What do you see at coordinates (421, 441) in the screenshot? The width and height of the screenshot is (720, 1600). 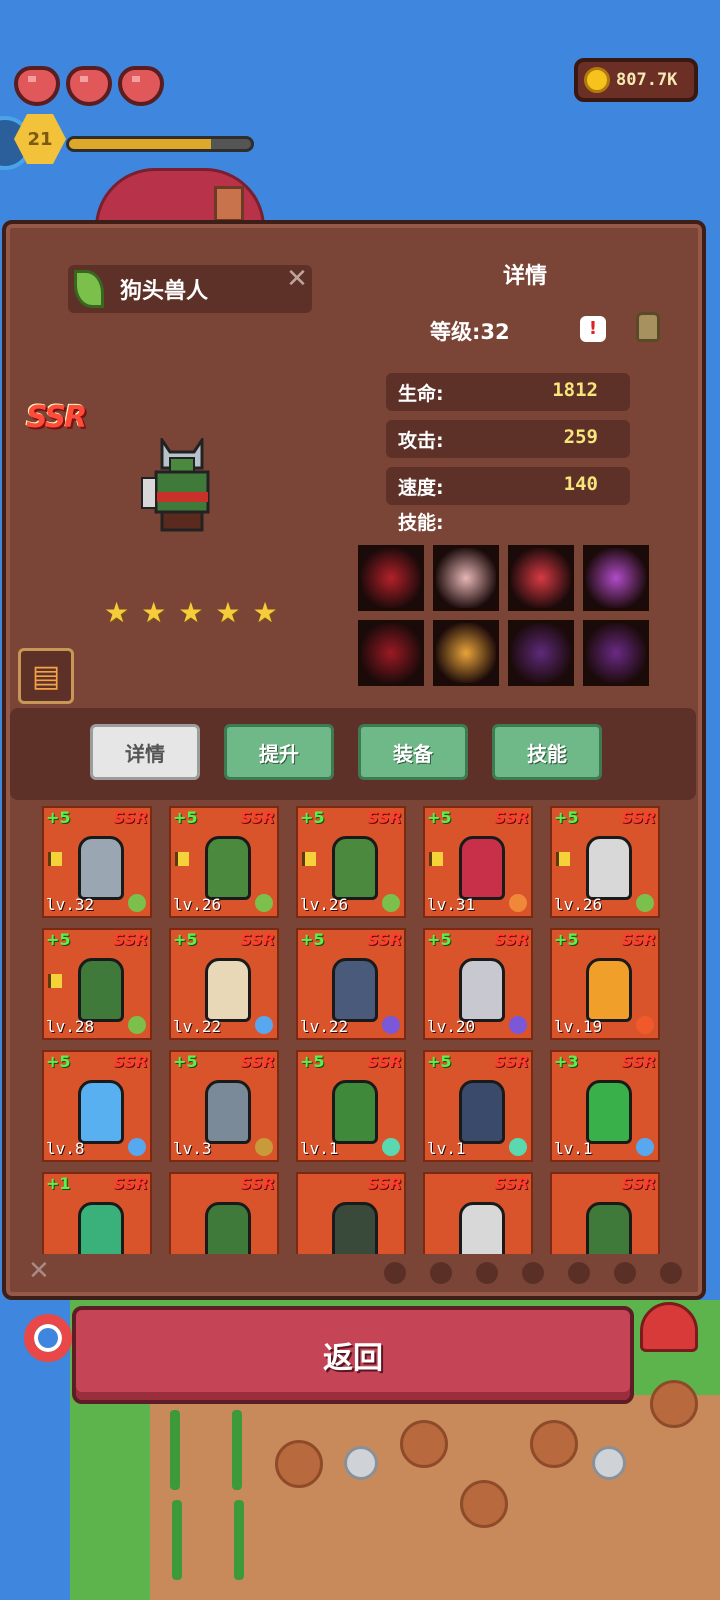 I see `stat-label: 攻击:` at bounding box center [421, 441].